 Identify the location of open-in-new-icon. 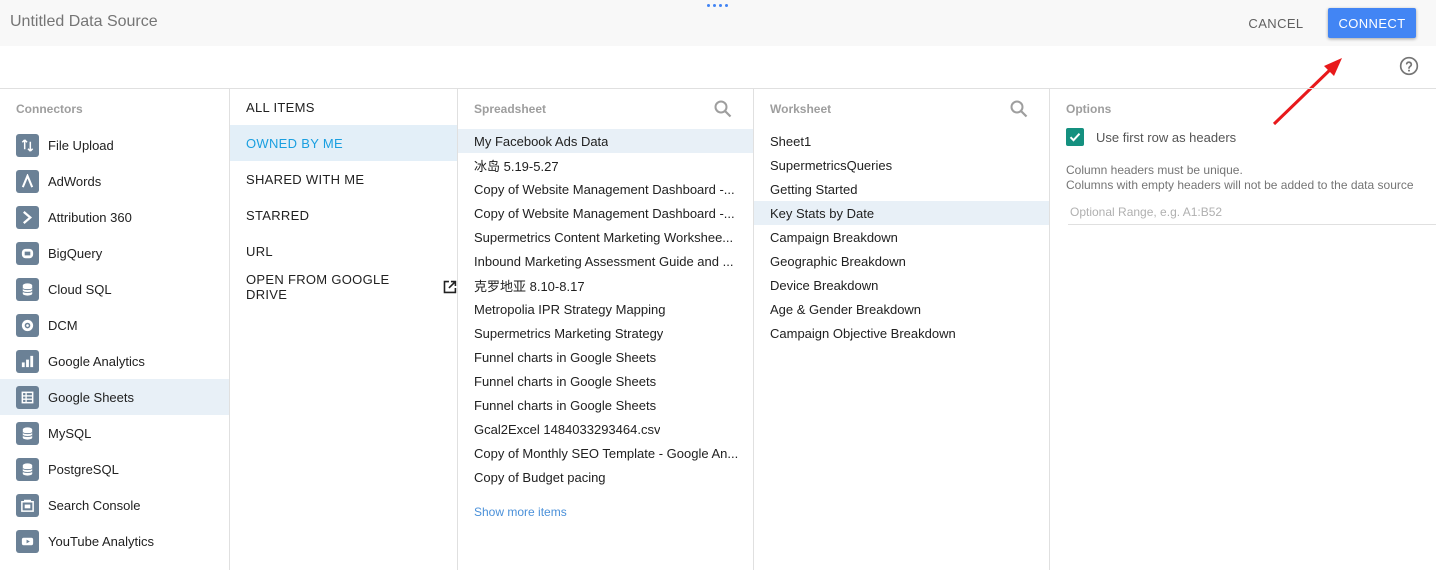
(450, 287).